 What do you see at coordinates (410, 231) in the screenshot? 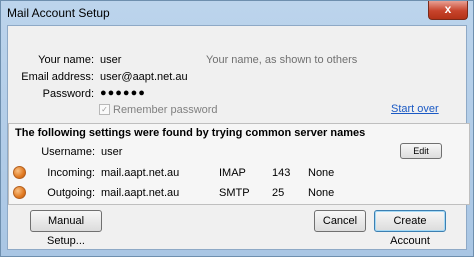
I see `create-account-label: Create Account` at bounding box center [410, 231].